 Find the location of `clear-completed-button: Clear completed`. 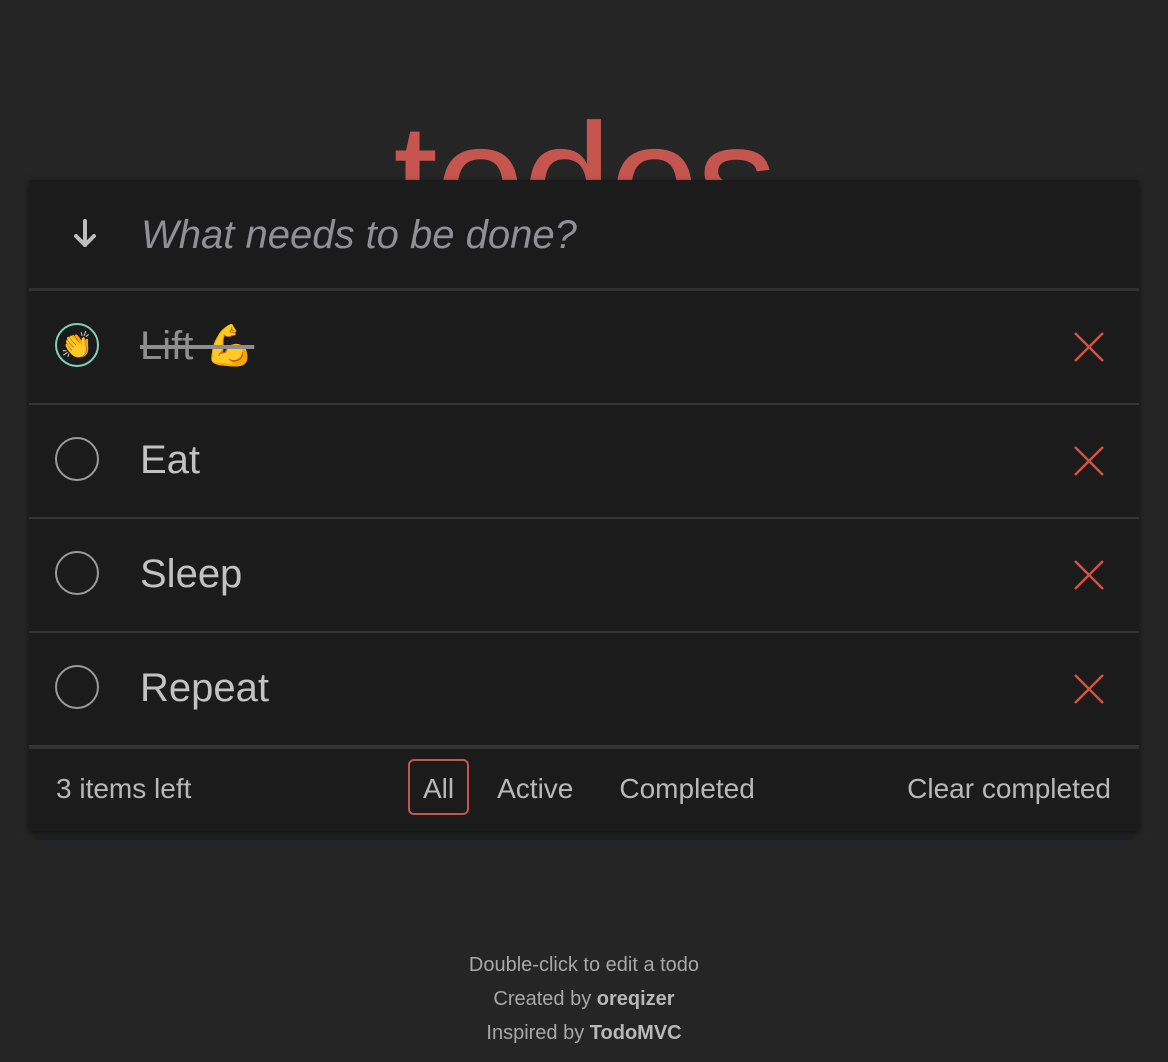

clear-completed-button: Clear completed is located at coordinates (1009, 789).